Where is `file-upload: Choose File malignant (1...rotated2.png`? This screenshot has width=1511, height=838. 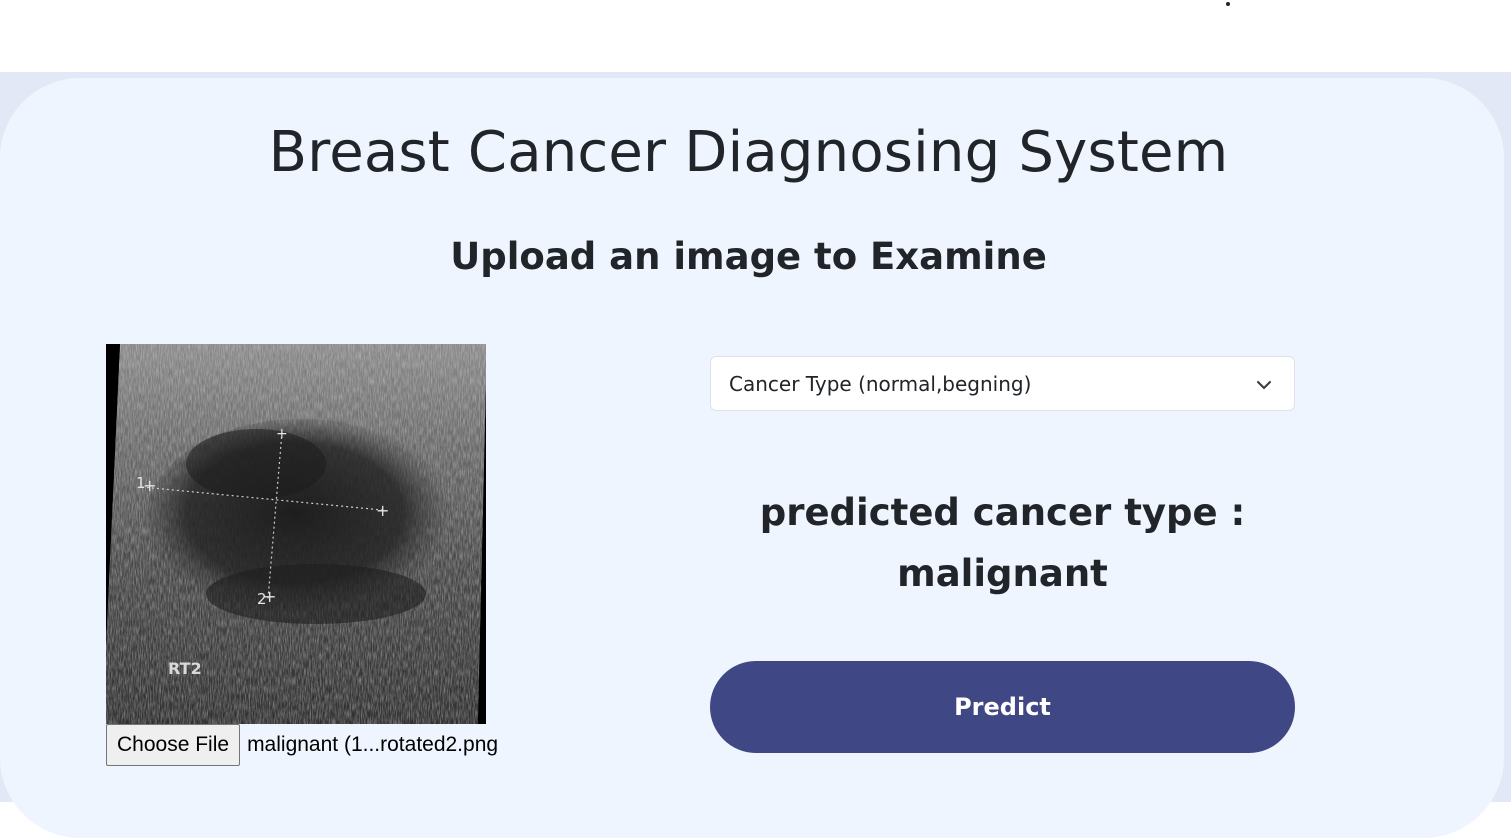 file-upload: Choose File malignant (1...rotated2.png is located at coordinates (302, 745).